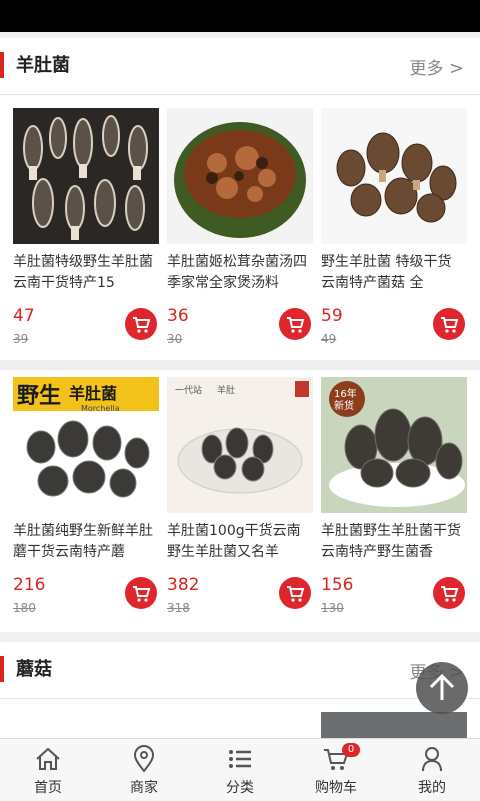  I want to click on morel-bowl-image: 16年 新货, so click(394, 445).